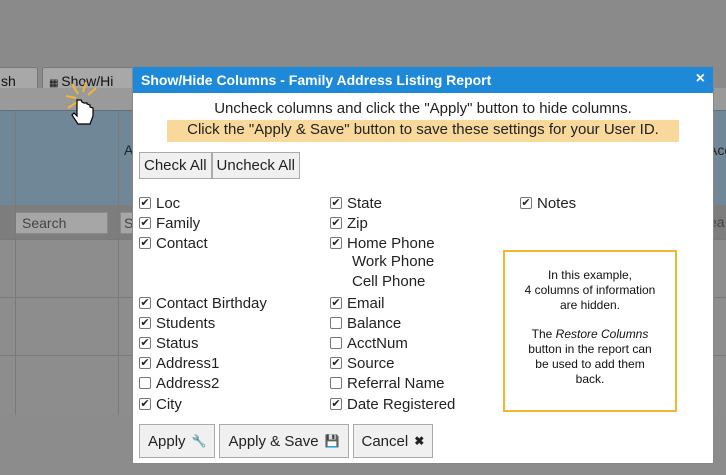 This screenshot has width=726, height=475. I want to click on hand-cursor-icon, so click(81, 103).